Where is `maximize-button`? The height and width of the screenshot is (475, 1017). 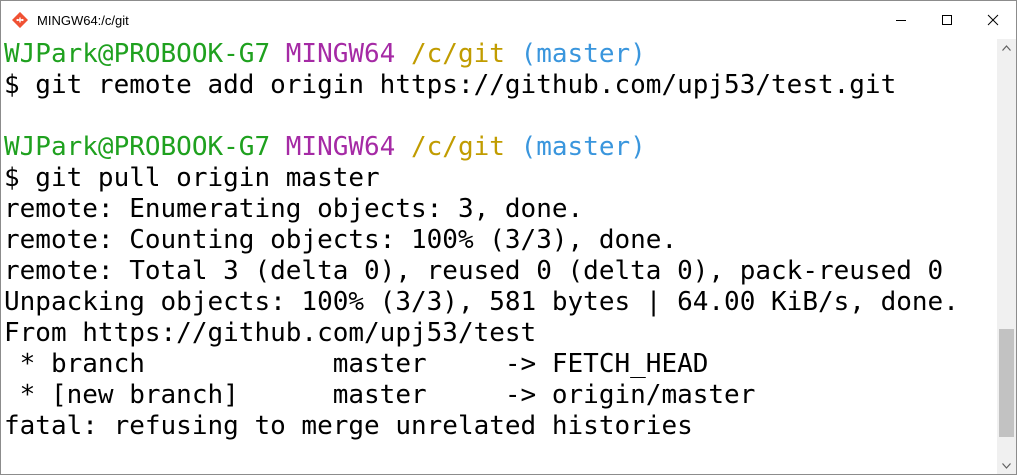 maximize-button is located at coordinates (947, 20).